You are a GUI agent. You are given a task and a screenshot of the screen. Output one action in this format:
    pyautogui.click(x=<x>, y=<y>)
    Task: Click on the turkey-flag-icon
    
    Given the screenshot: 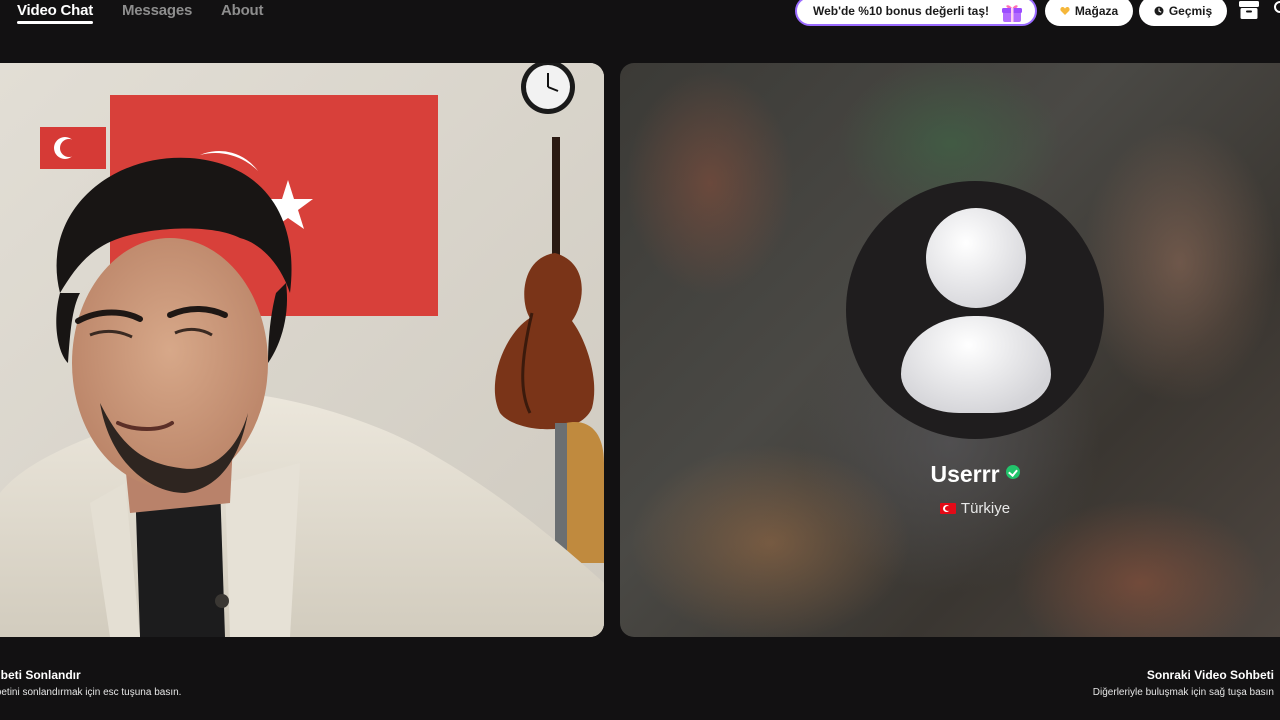 What is the action you would take?
    pyautogui.click(x=947, y=508)
    